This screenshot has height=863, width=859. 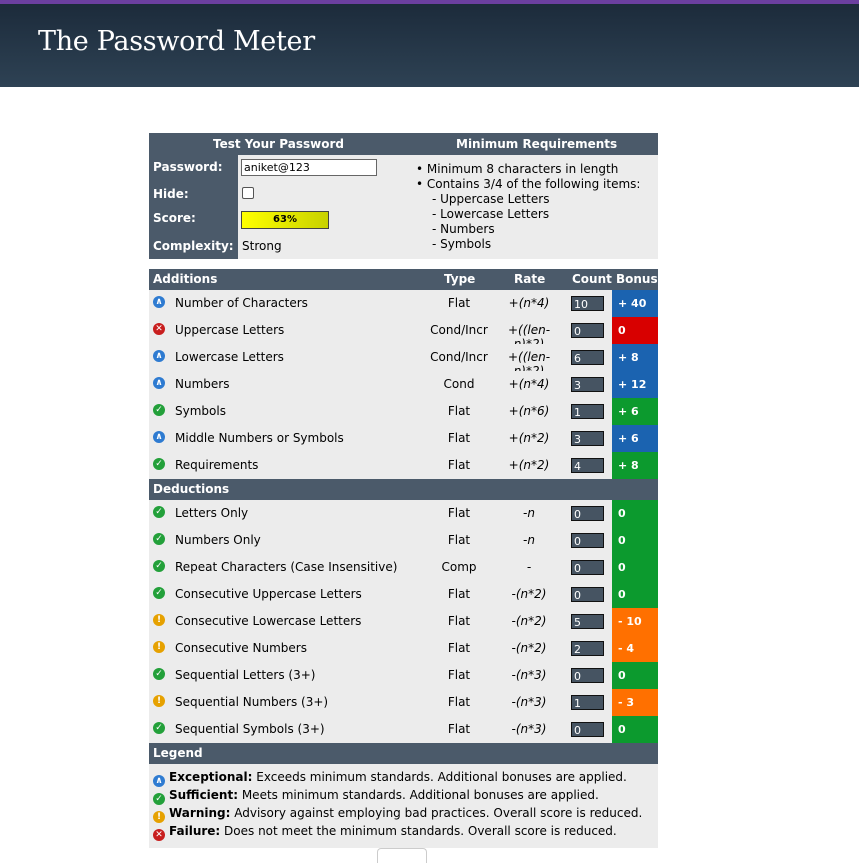 What do you see at coordinates (403, 702) in the screenshot?
I see `table-row: ! Sequential Numbers (3+) Flat -(n*3) 1 - 3` at bounding box center [403, 702].